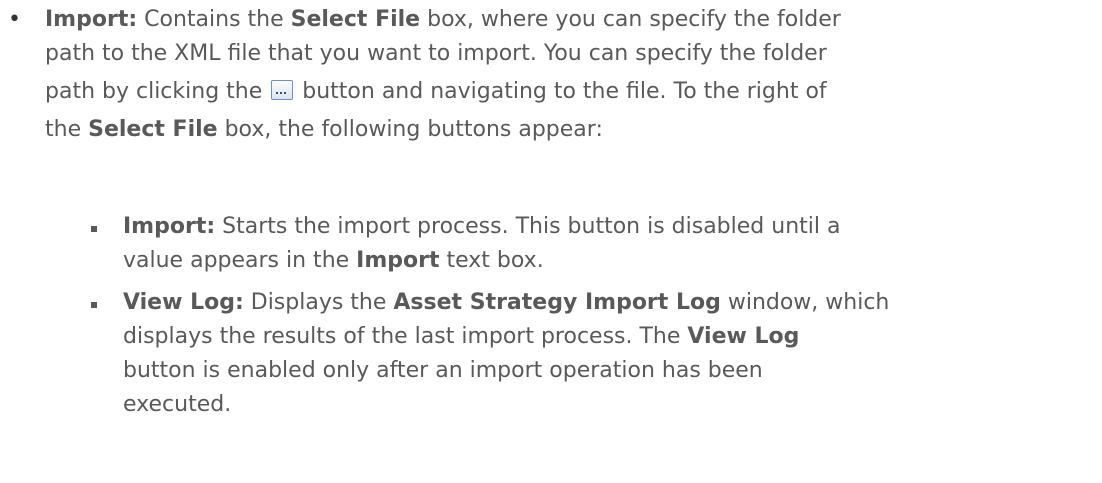  I want to click on import-button-term: Import:, so click(169, 226).